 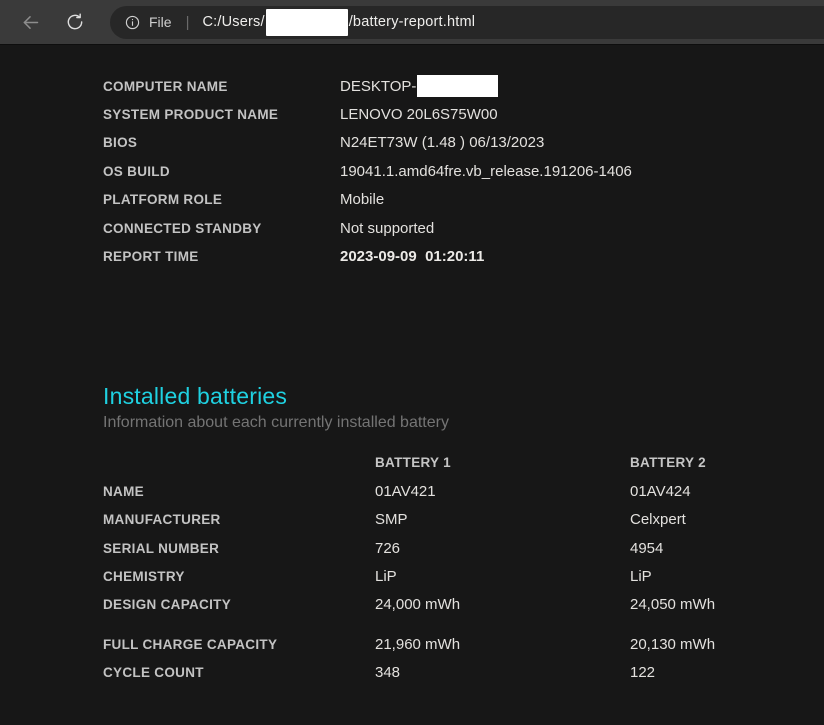 What do you see at coordinates (144, 576) in the screenshot?
I see `row-label: CHEMISTRY` at bounding box center [144, 576].